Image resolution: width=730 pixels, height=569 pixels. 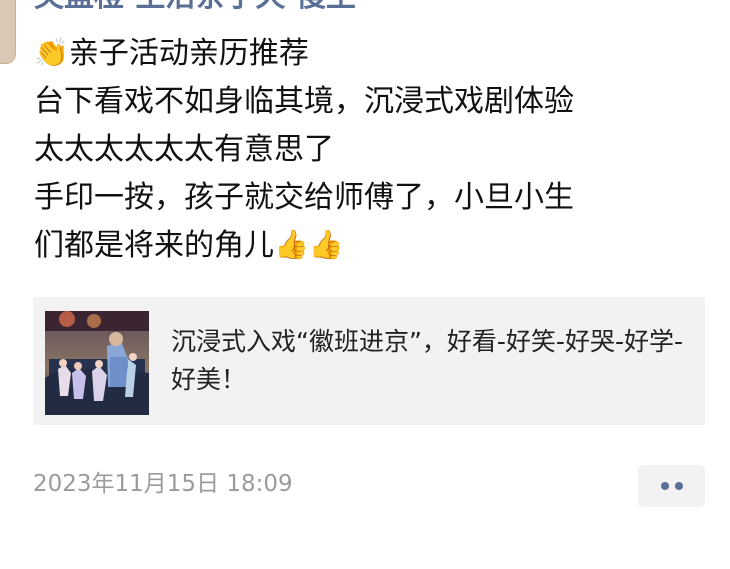 What do you see at coordinates (374, 54) in the screenshot?
I see `post-line-recommendation: 👏亲子活动亲历推荐` at bounding box center [374, 54].